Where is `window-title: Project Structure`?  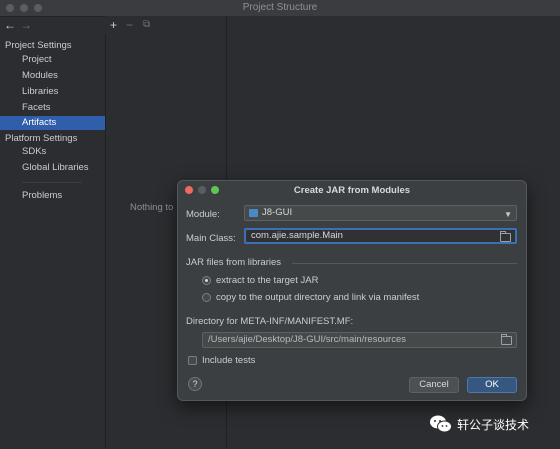
window-title: Project Structure is located at coordinates (280, 7).